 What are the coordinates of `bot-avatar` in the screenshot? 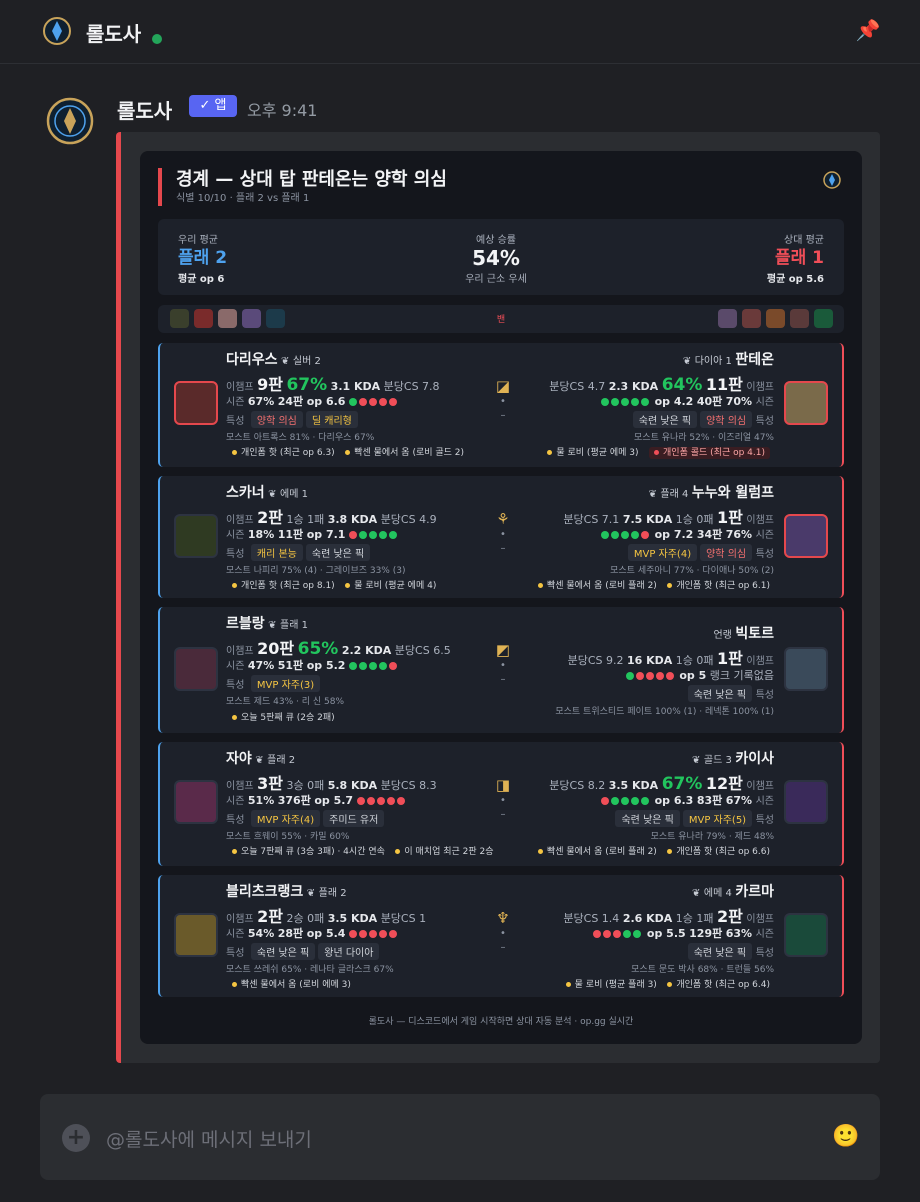 It's located at (70, 121).